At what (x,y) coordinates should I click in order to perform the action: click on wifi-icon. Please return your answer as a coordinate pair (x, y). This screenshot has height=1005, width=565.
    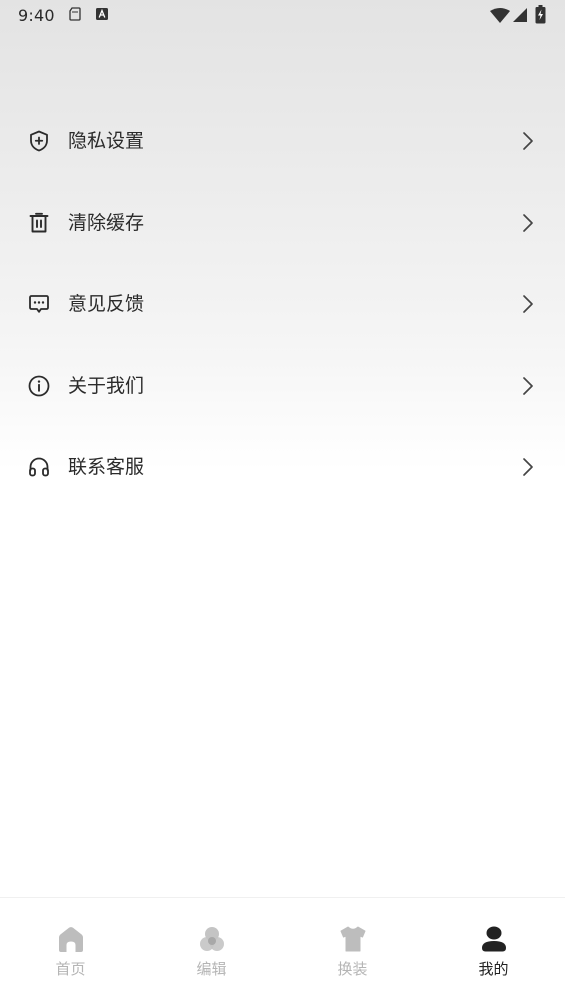
    Looking at the image, I should click on (500, 15).